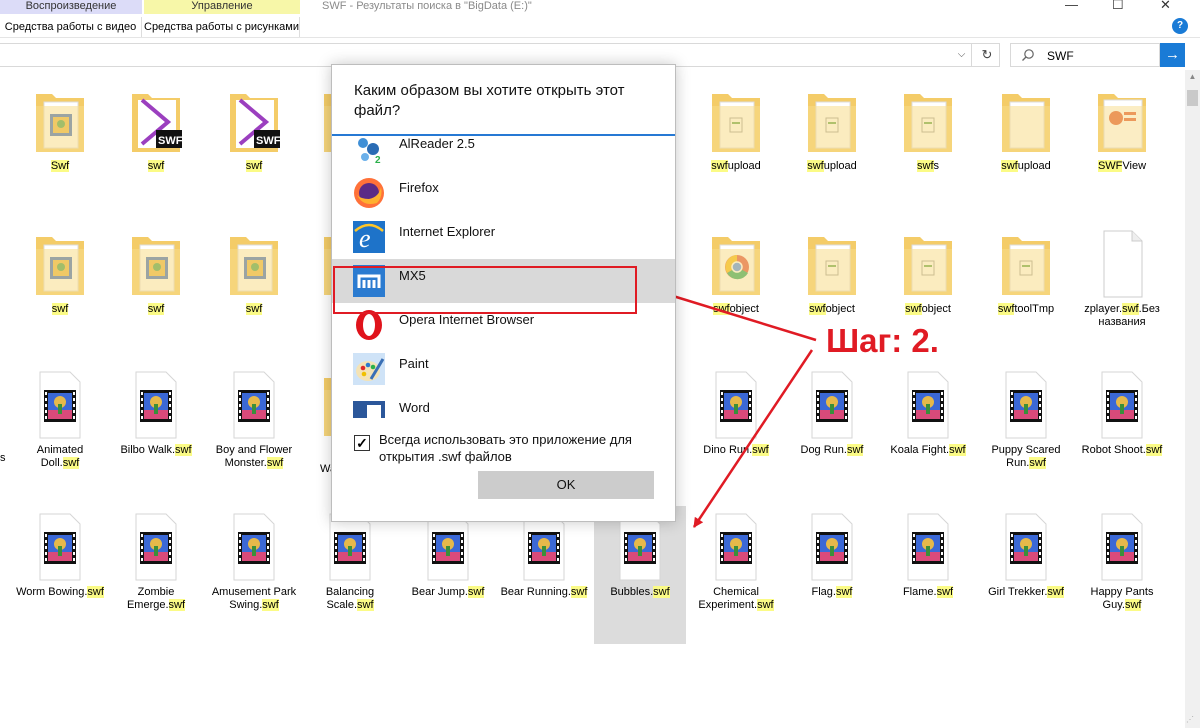  I want to click on file-item: swfs, so click(928, 128).